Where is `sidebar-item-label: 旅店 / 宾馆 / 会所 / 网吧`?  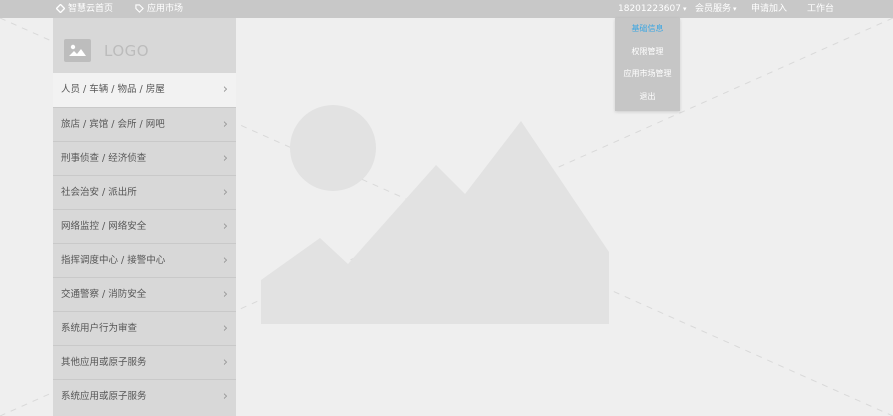
sidebar-item-label: 旅店 / 宾馆 / 会所 / 网吧 is located at coordinates (113, 124).